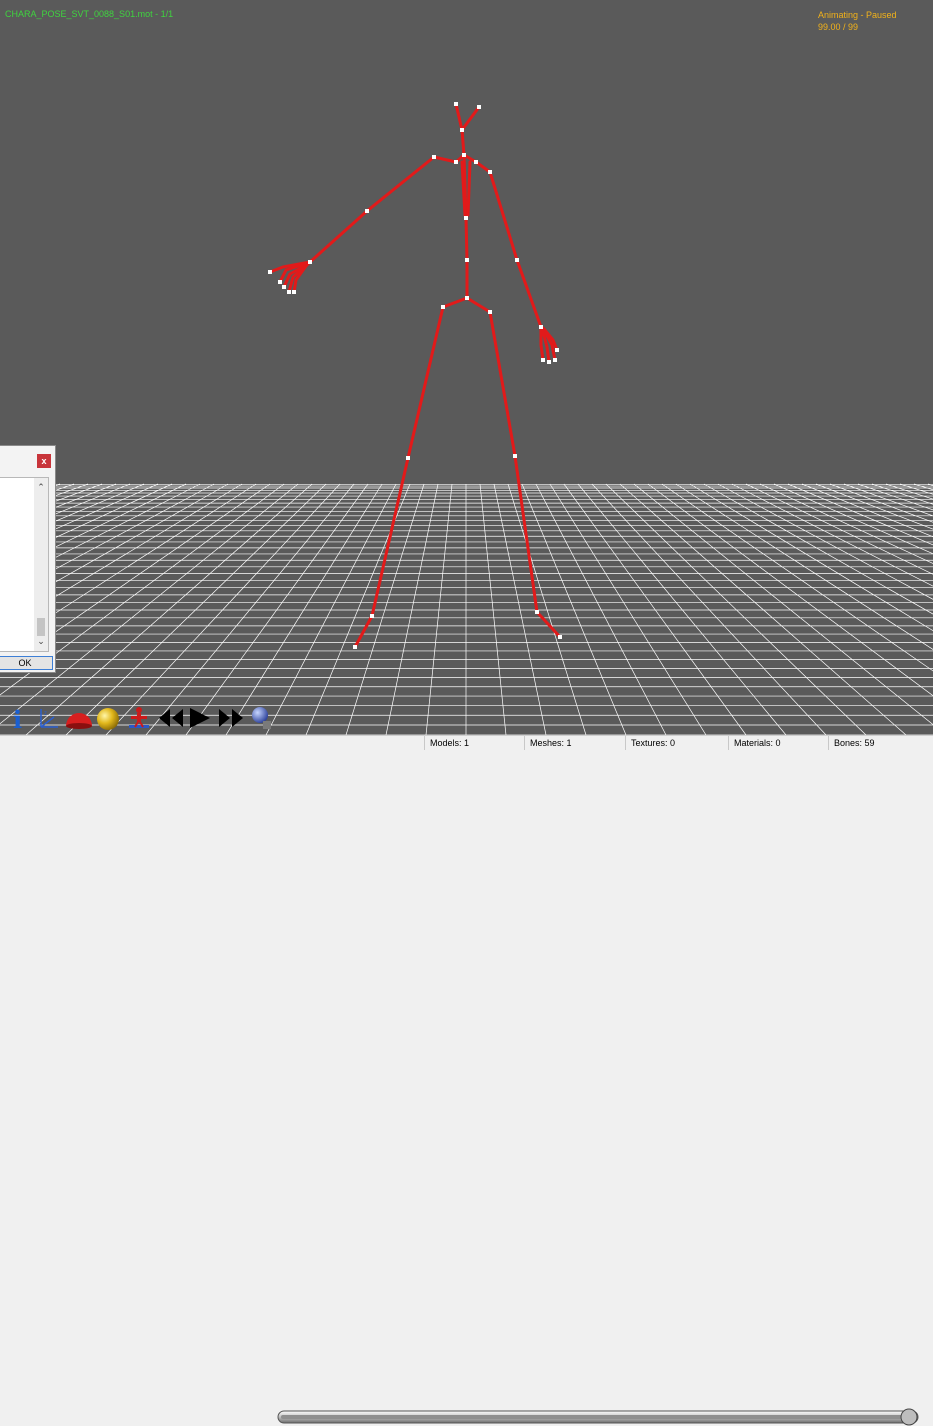 Image resolution: width=933 pixels, height=1426 pixels. I want to click on sphere-icon, so click(108, 718).